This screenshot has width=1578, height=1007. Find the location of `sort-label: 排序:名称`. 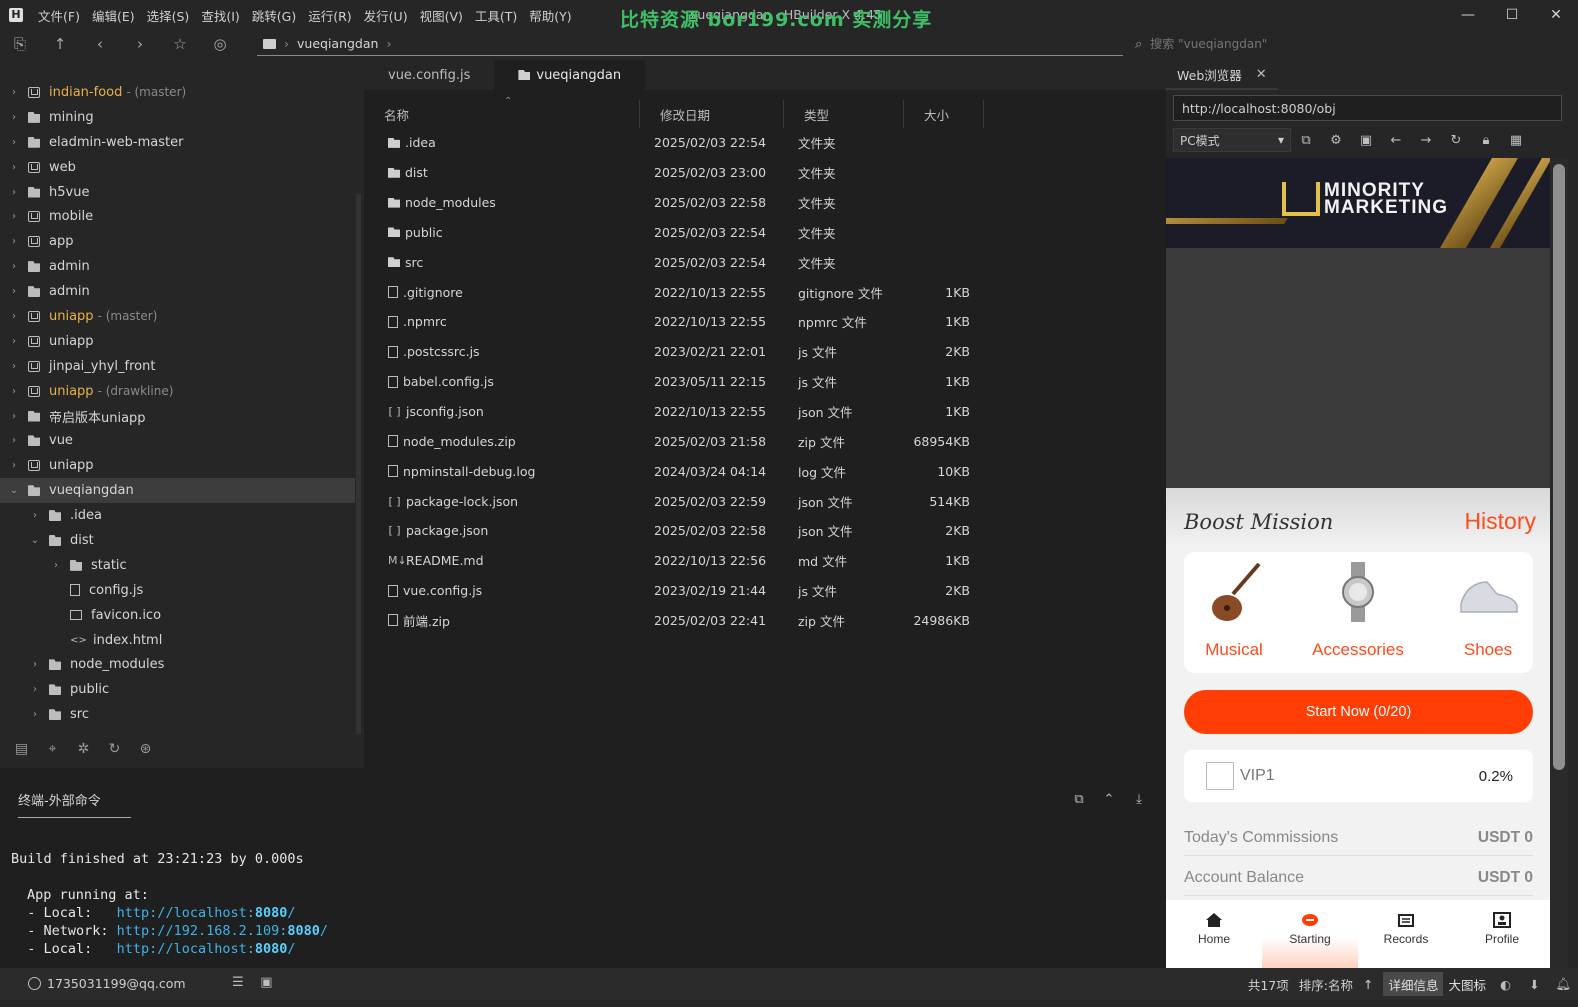

sort-label: 排序:名称 is located at coordinates (1326, 984).